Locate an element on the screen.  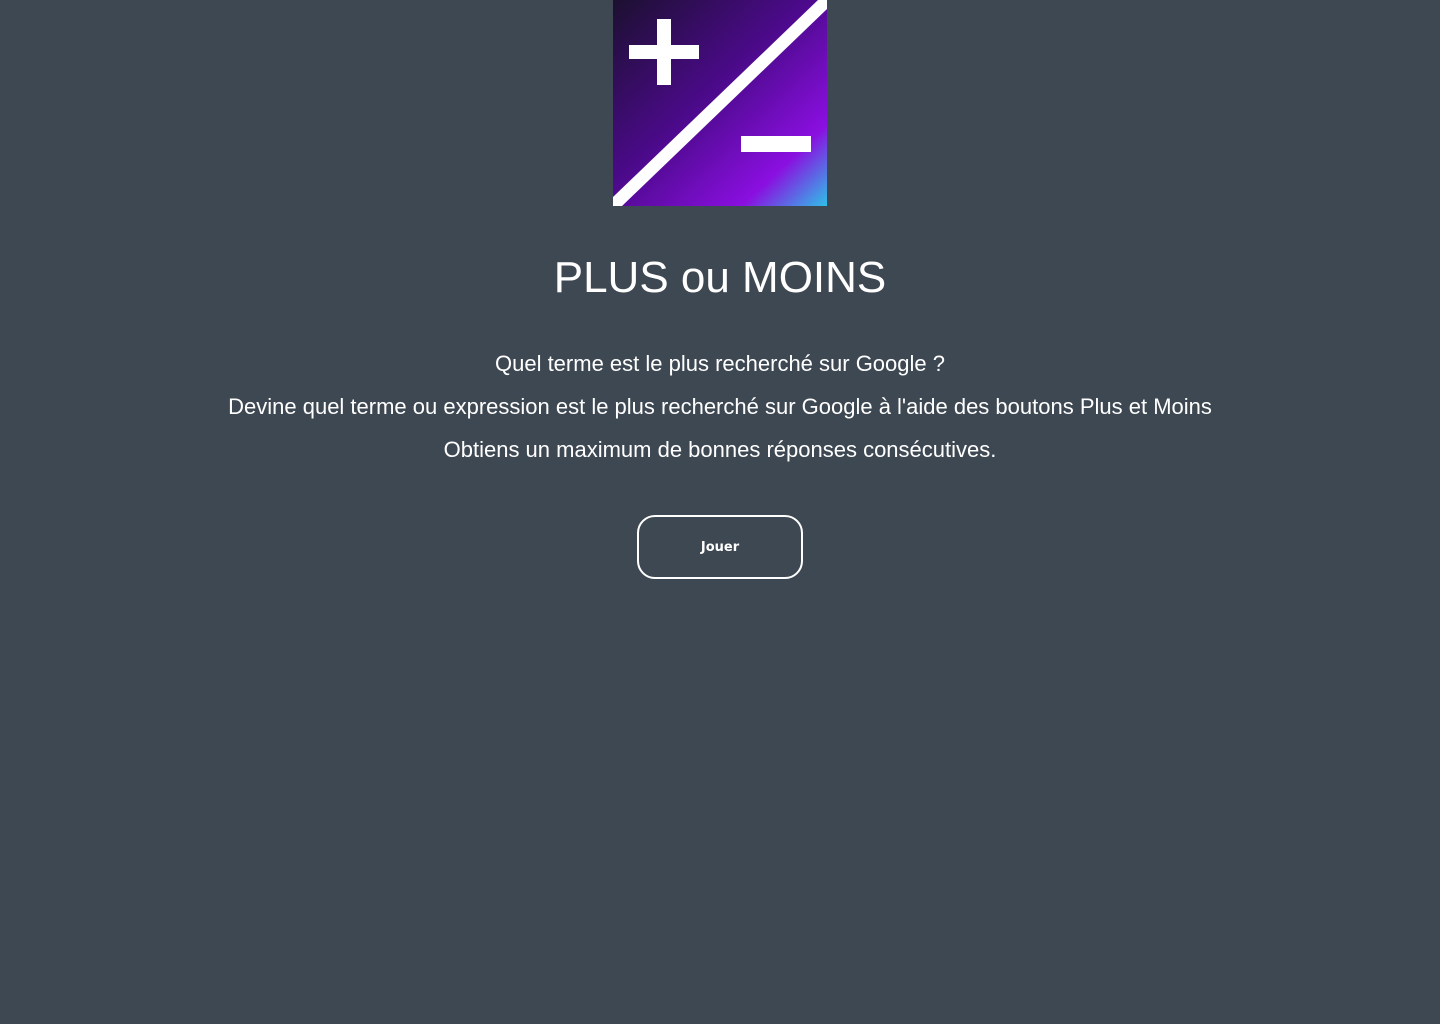
play-button: Jouer is located at coordinates (720, 547).